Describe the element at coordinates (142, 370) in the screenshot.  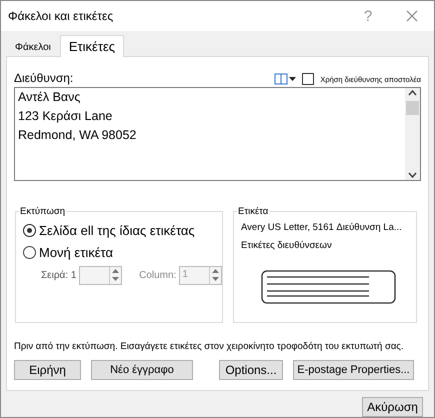
I see `action-button: Νέο έγγραφο` at that location.